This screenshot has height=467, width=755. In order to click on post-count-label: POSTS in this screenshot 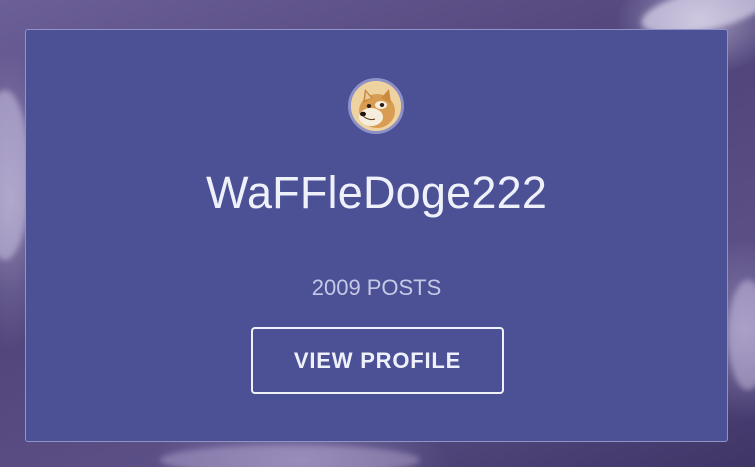, I will do `click(404, 287)`.